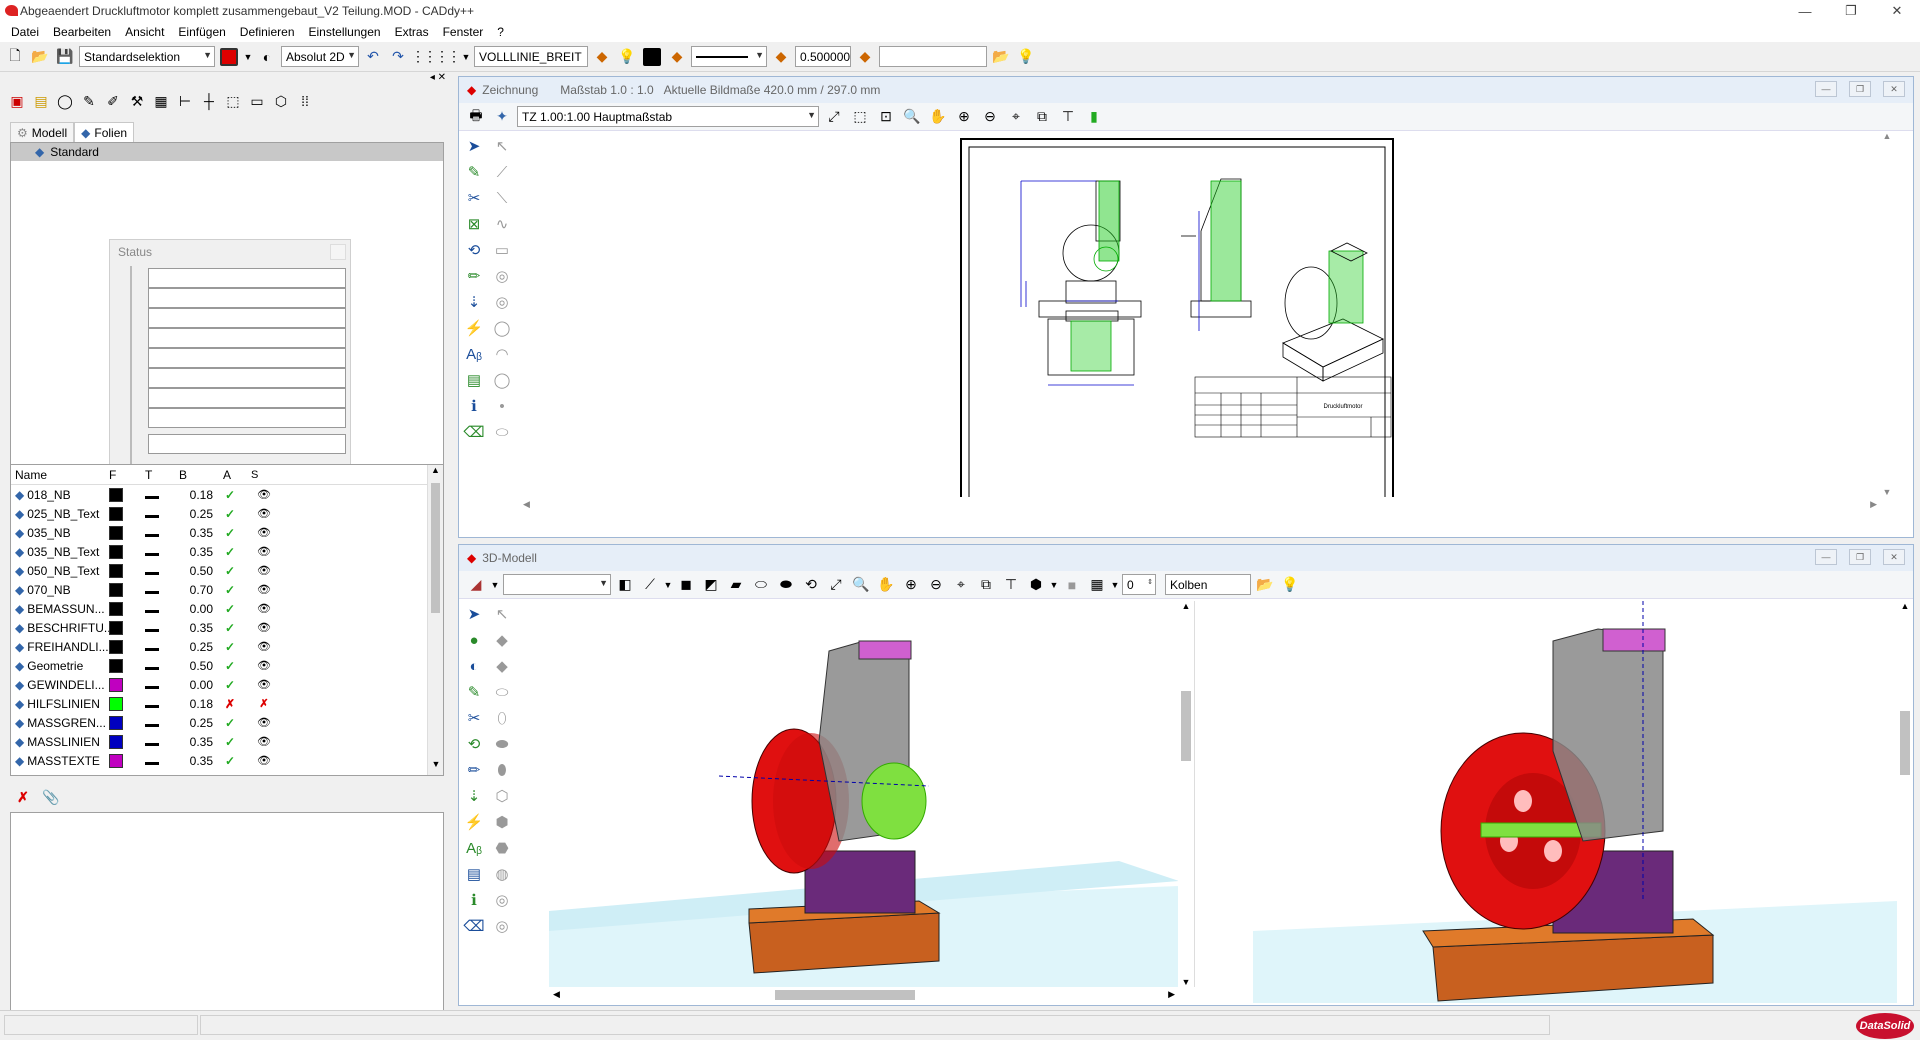  What do you see at coordinates (42, 132) in the screenshot?
I see `tab-modell: ⚙ Modell` at bounding box center [42, 132].